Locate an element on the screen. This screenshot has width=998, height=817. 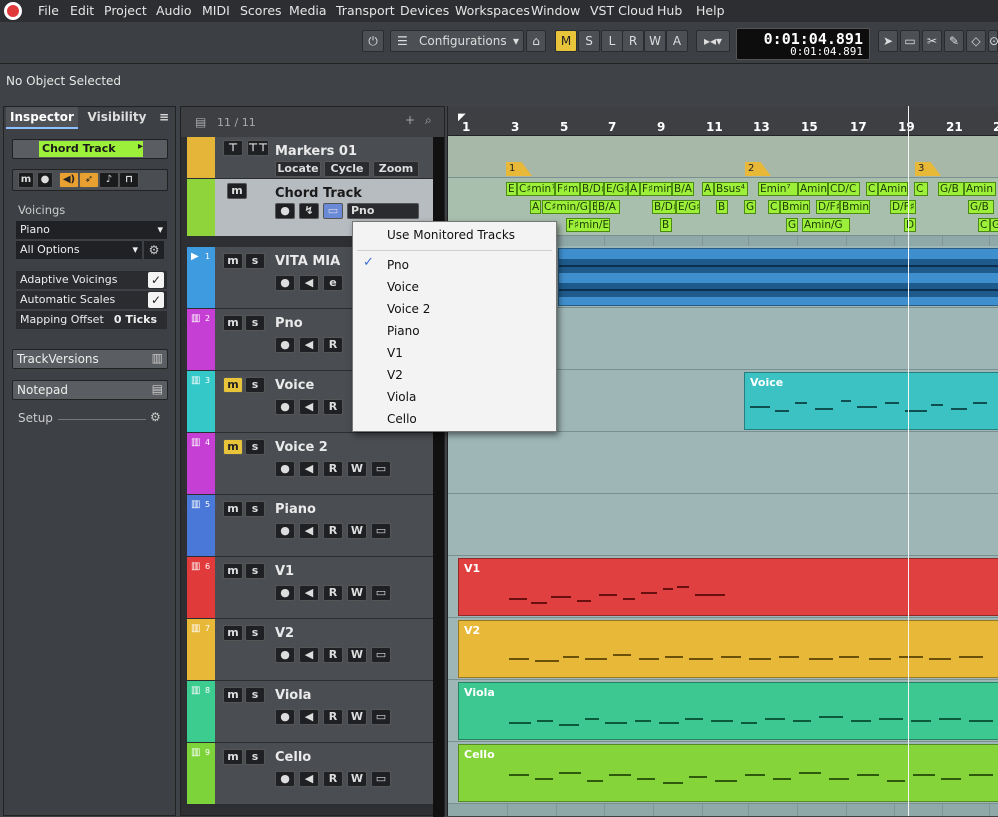
menu-vst-cloud: VST Cloud is located at coordinates (622, 10).